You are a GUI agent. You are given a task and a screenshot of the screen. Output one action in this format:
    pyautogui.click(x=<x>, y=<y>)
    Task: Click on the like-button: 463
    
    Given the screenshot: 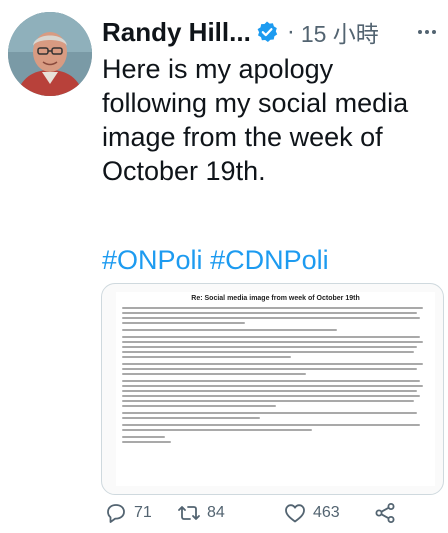 What is the action you would take?
    pyautogui.click(x=311, y=513)
    